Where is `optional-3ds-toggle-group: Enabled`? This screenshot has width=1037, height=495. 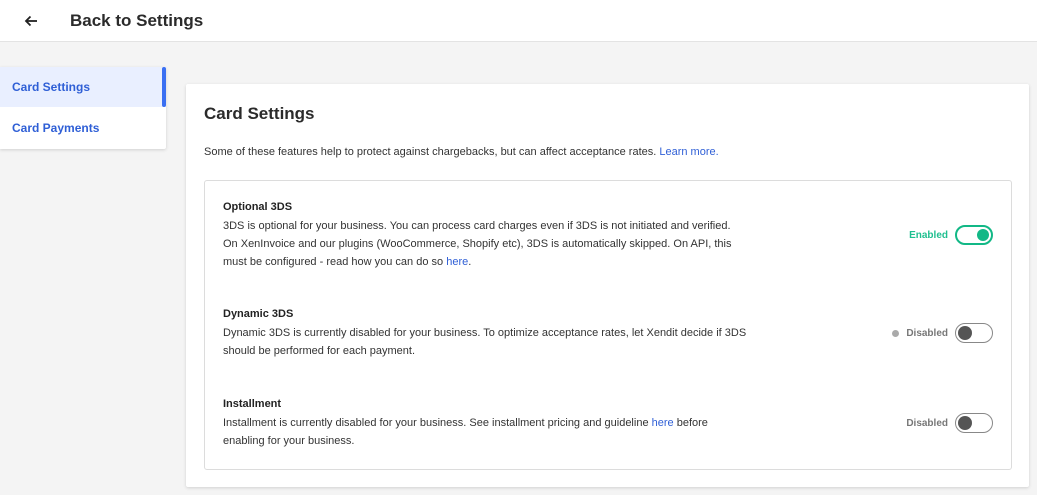 optional-3ds-toggle-group: Enabled is located at coordinates (951, 235).